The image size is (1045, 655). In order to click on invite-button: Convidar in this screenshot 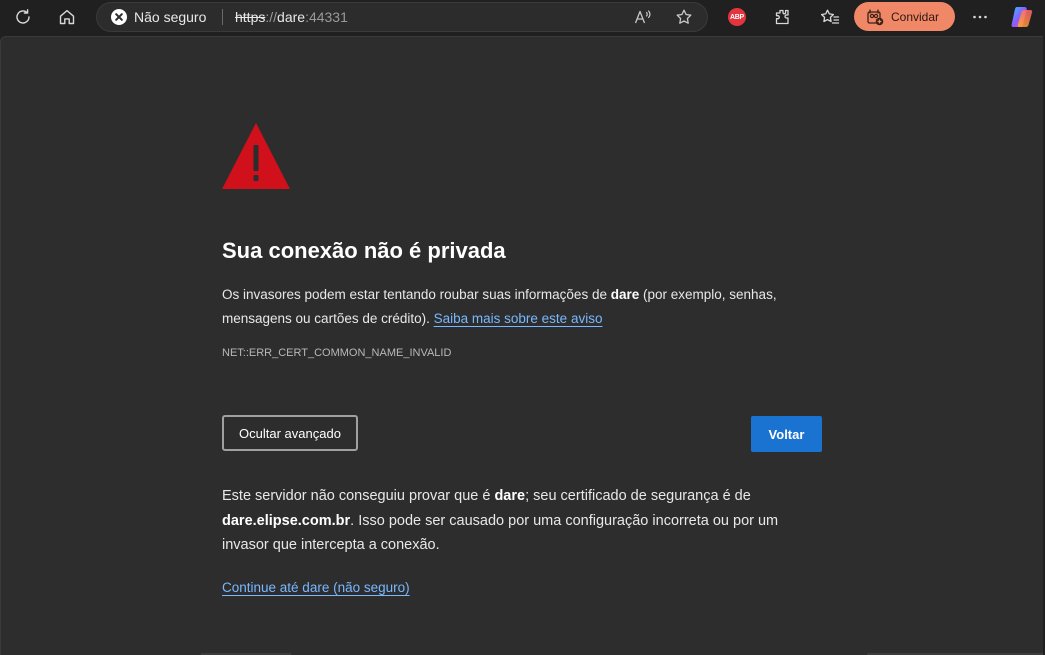, I will do `click(904, 16)`.